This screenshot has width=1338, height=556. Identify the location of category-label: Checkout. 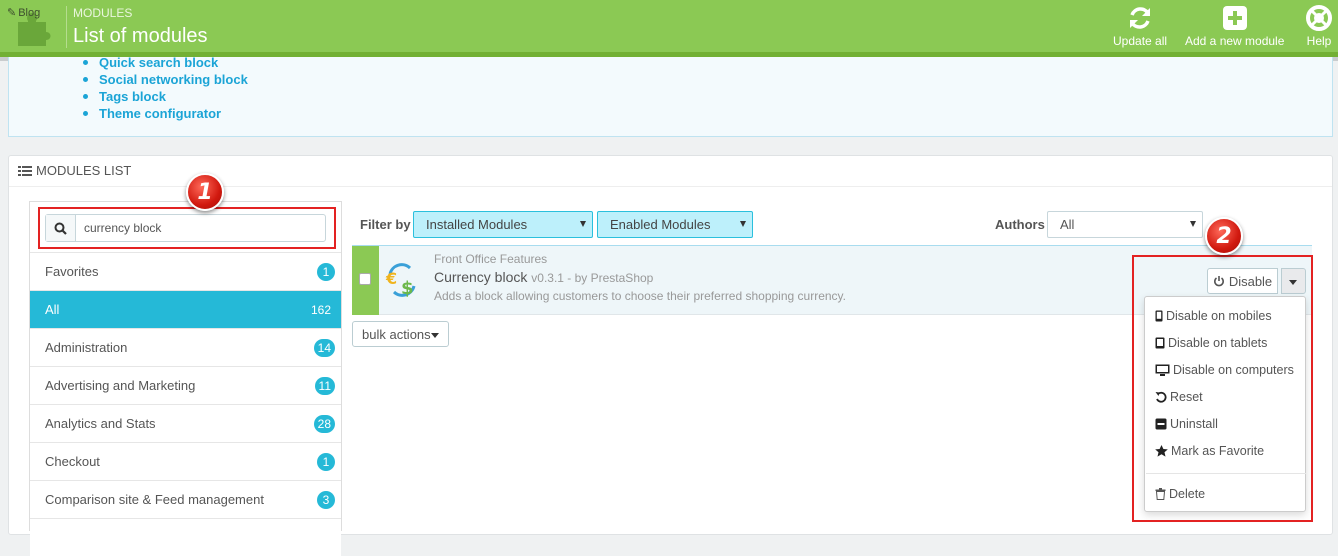
(72, 461).